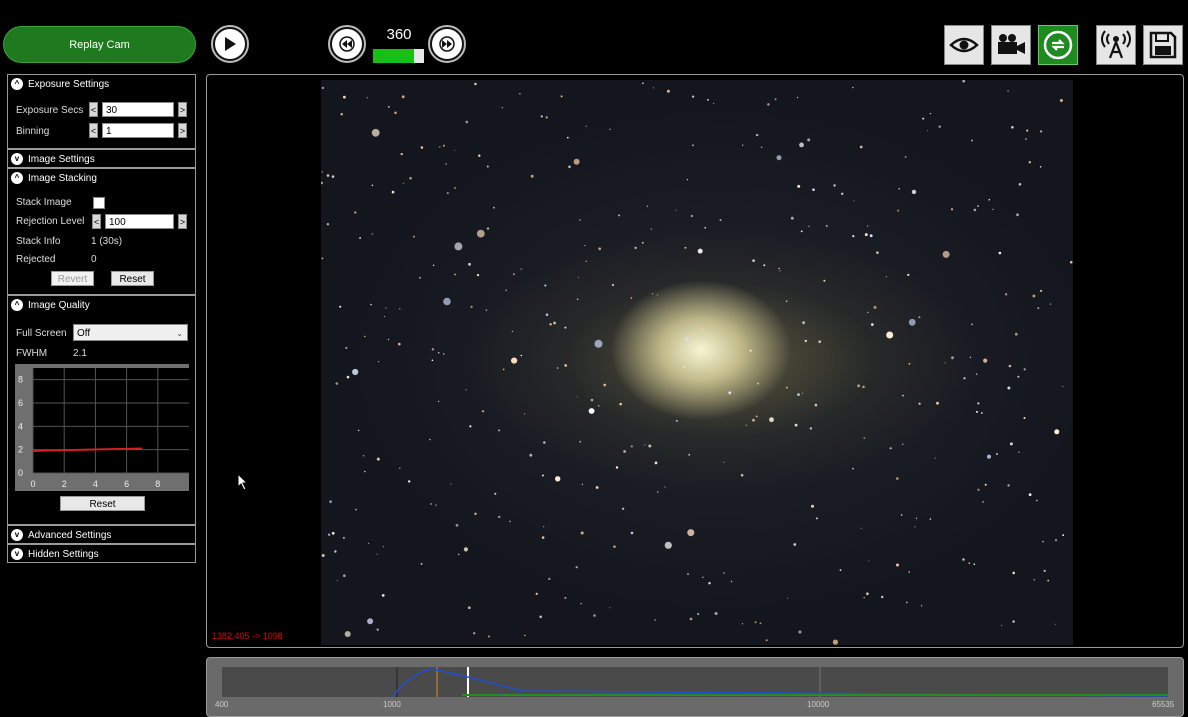 The height and width of the screenshot is (717, 1188). I want to click on image-quality-header: ^ Image Quality, so click(101, 305).